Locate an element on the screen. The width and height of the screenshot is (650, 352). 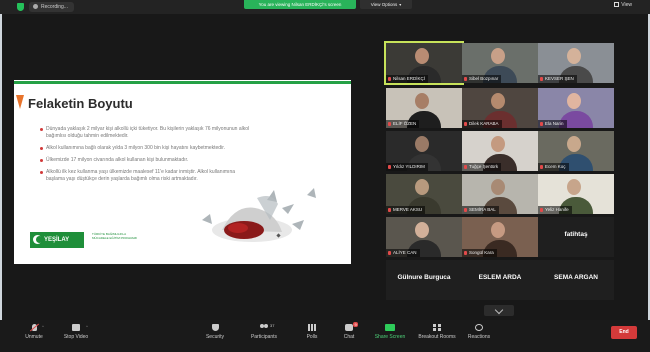
unmute-button: ^ Unmute is located at coordinates (34, 332).